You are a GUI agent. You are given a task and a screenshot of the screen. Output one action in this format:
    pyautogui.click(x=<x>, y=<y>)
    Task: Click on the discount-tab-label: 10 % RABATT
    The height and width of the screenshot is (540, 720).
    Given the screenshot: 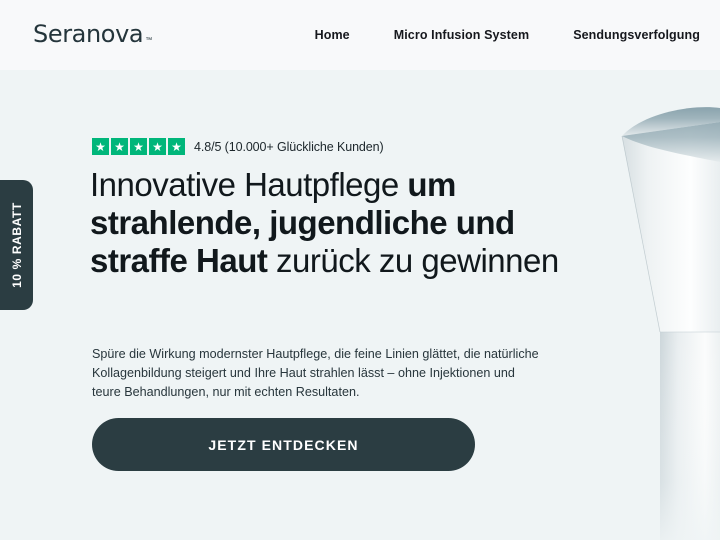 What is the action you would take?
    pyautogui.click(x=16, y=245)
    